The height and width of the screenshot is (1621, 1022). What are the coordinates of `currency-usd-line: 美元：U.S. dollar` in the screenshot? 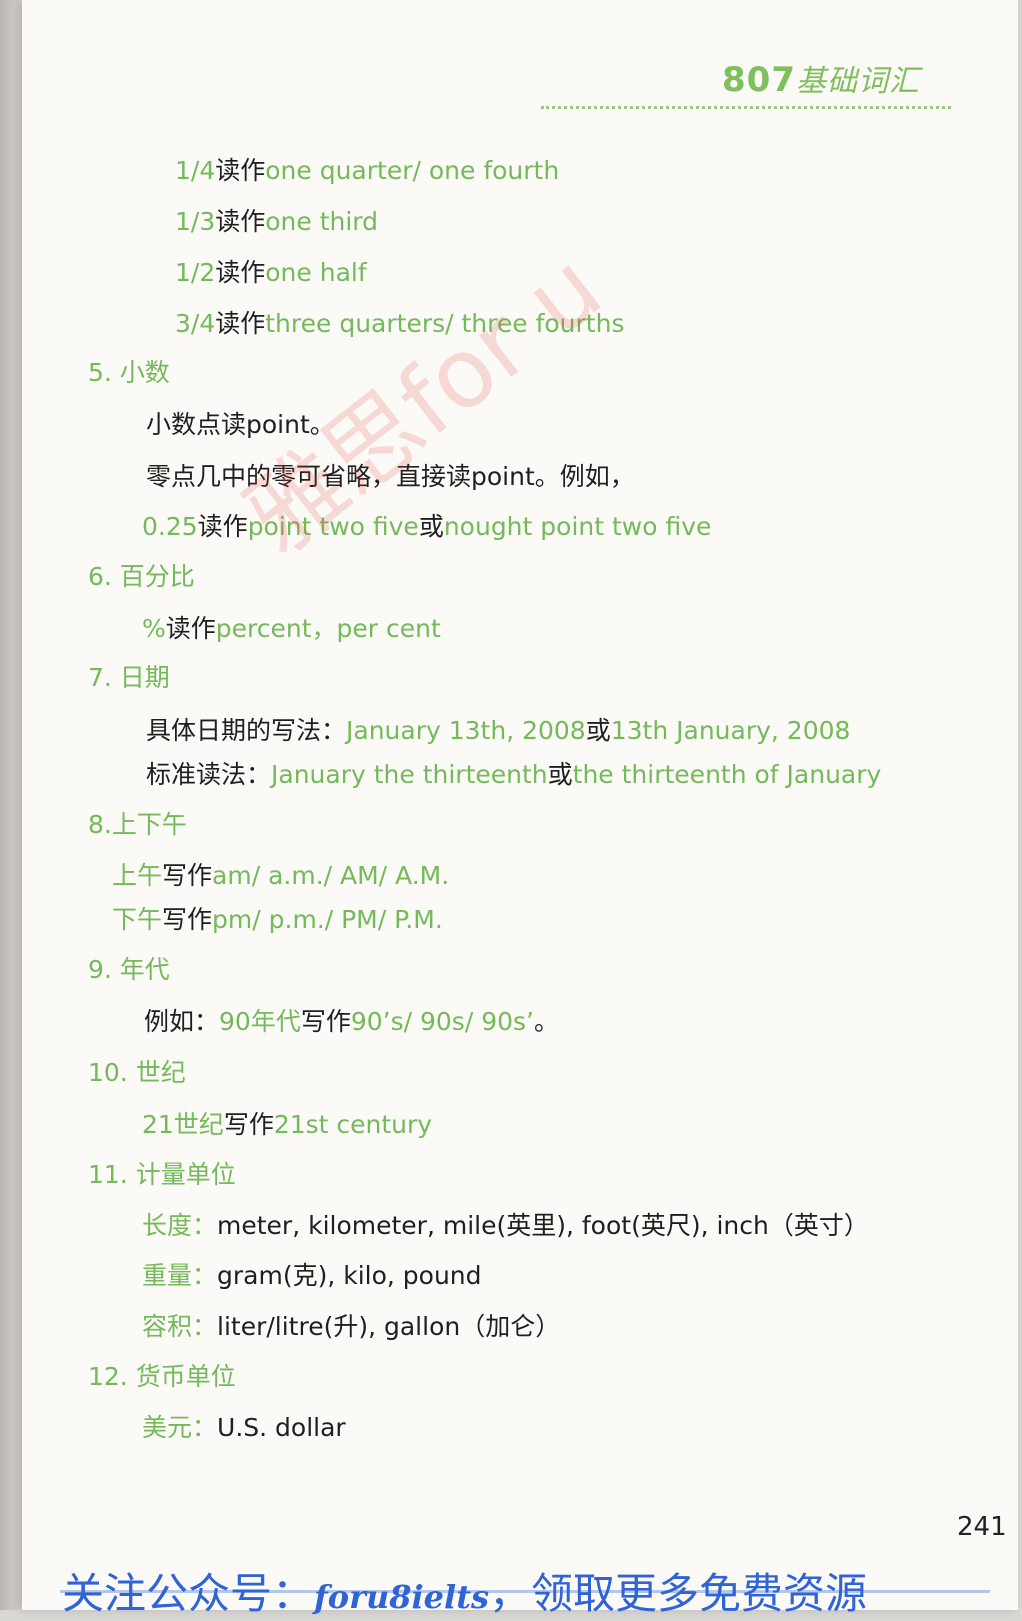 It's located at (244, 1428).